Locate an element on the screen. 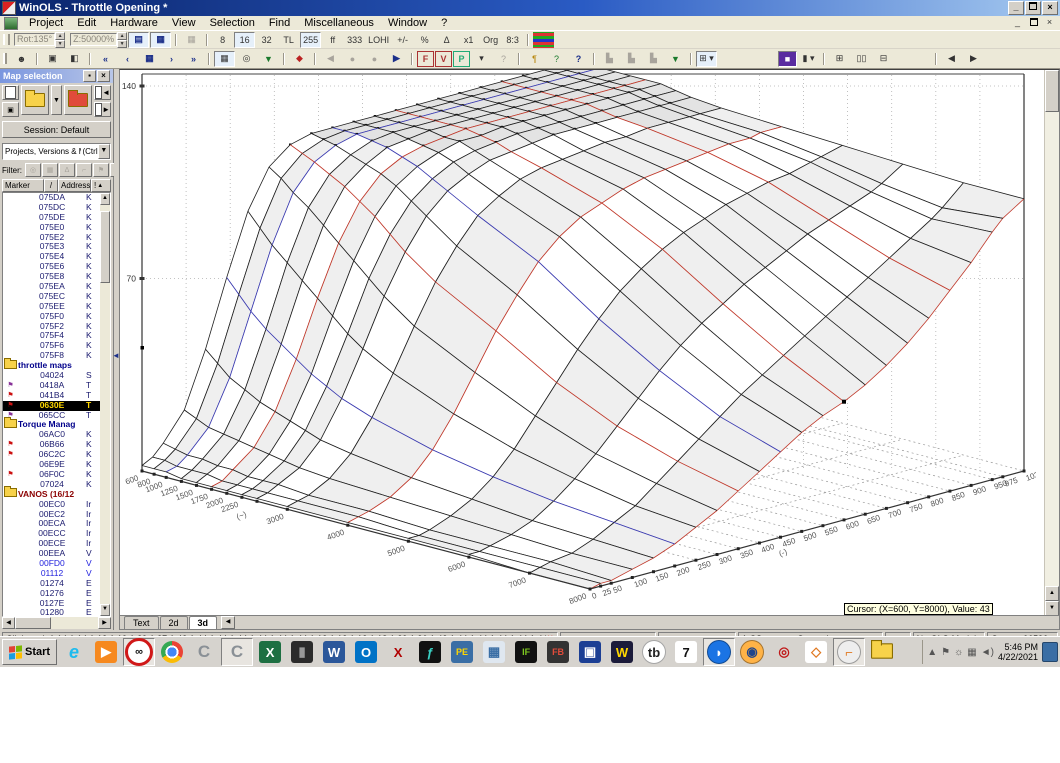 Image resolution: width=1060 pixels, height=763 pixels. cube-3d-icon: ◇ is located at coordinates (816, 652).